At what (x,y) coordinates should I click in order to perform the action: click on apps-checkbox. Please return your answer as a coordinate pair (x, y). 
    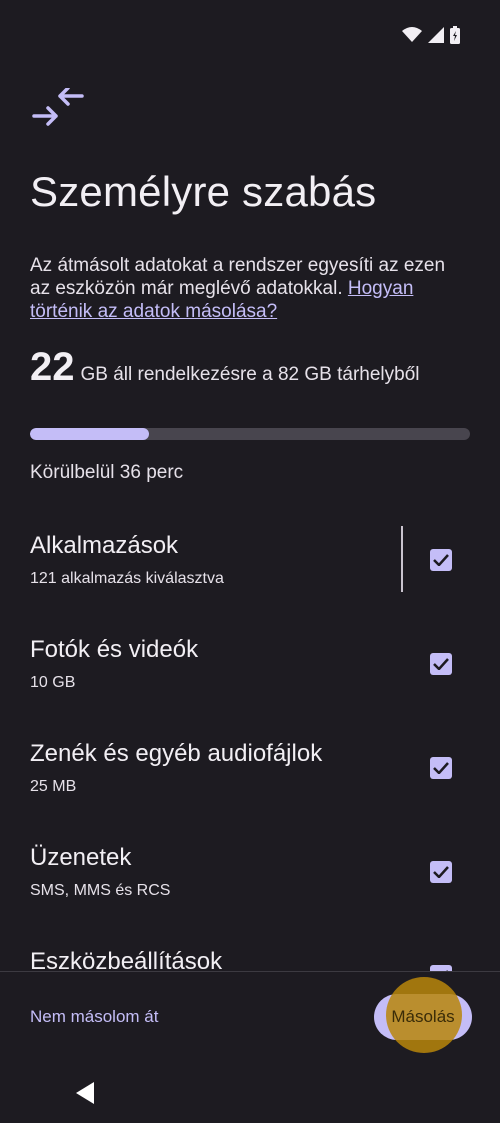
    Looking at the image, I should click on (441, 560).